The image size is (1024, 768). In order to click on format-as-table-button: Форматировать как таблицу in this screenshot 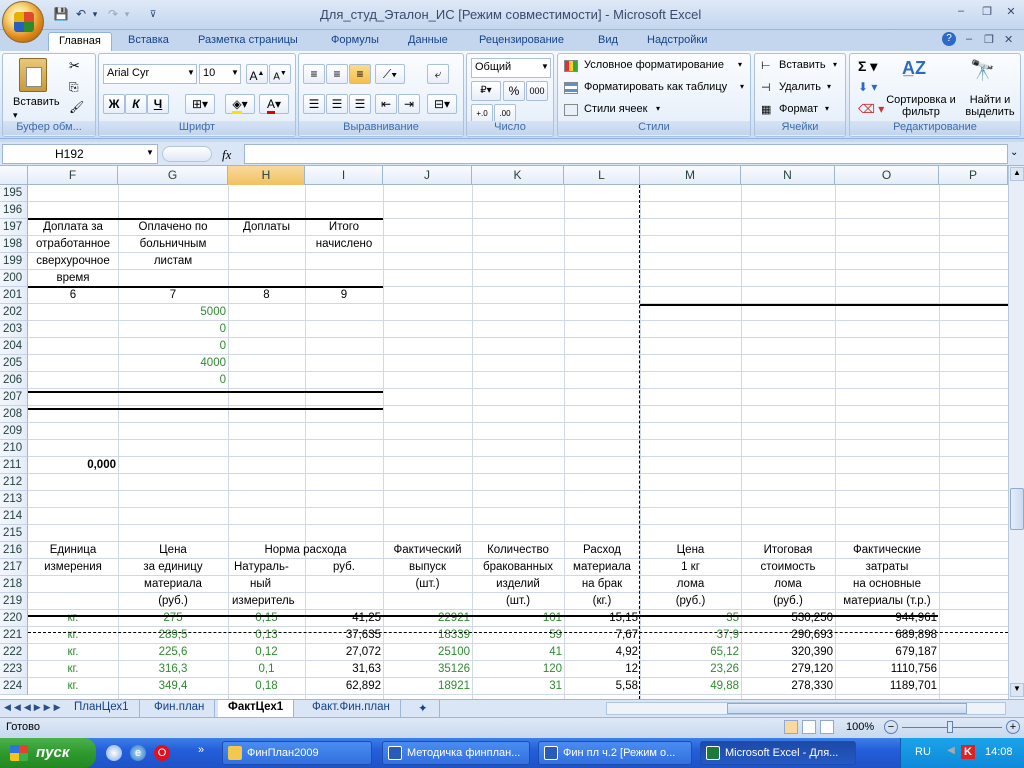, I will do `click(655, 87)`.